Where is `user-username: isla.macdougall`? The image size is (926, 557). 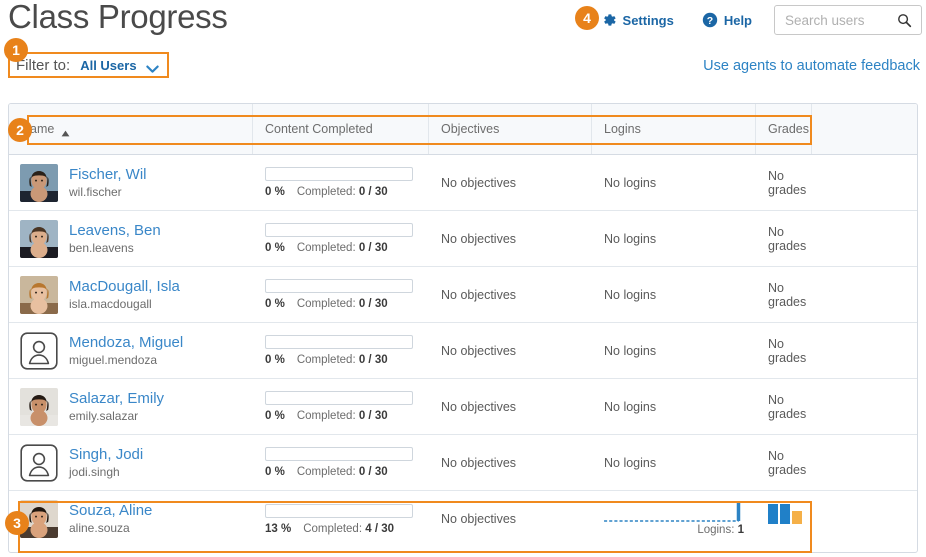
user-username: isla.macdougall is located at coordinates (110, 303).